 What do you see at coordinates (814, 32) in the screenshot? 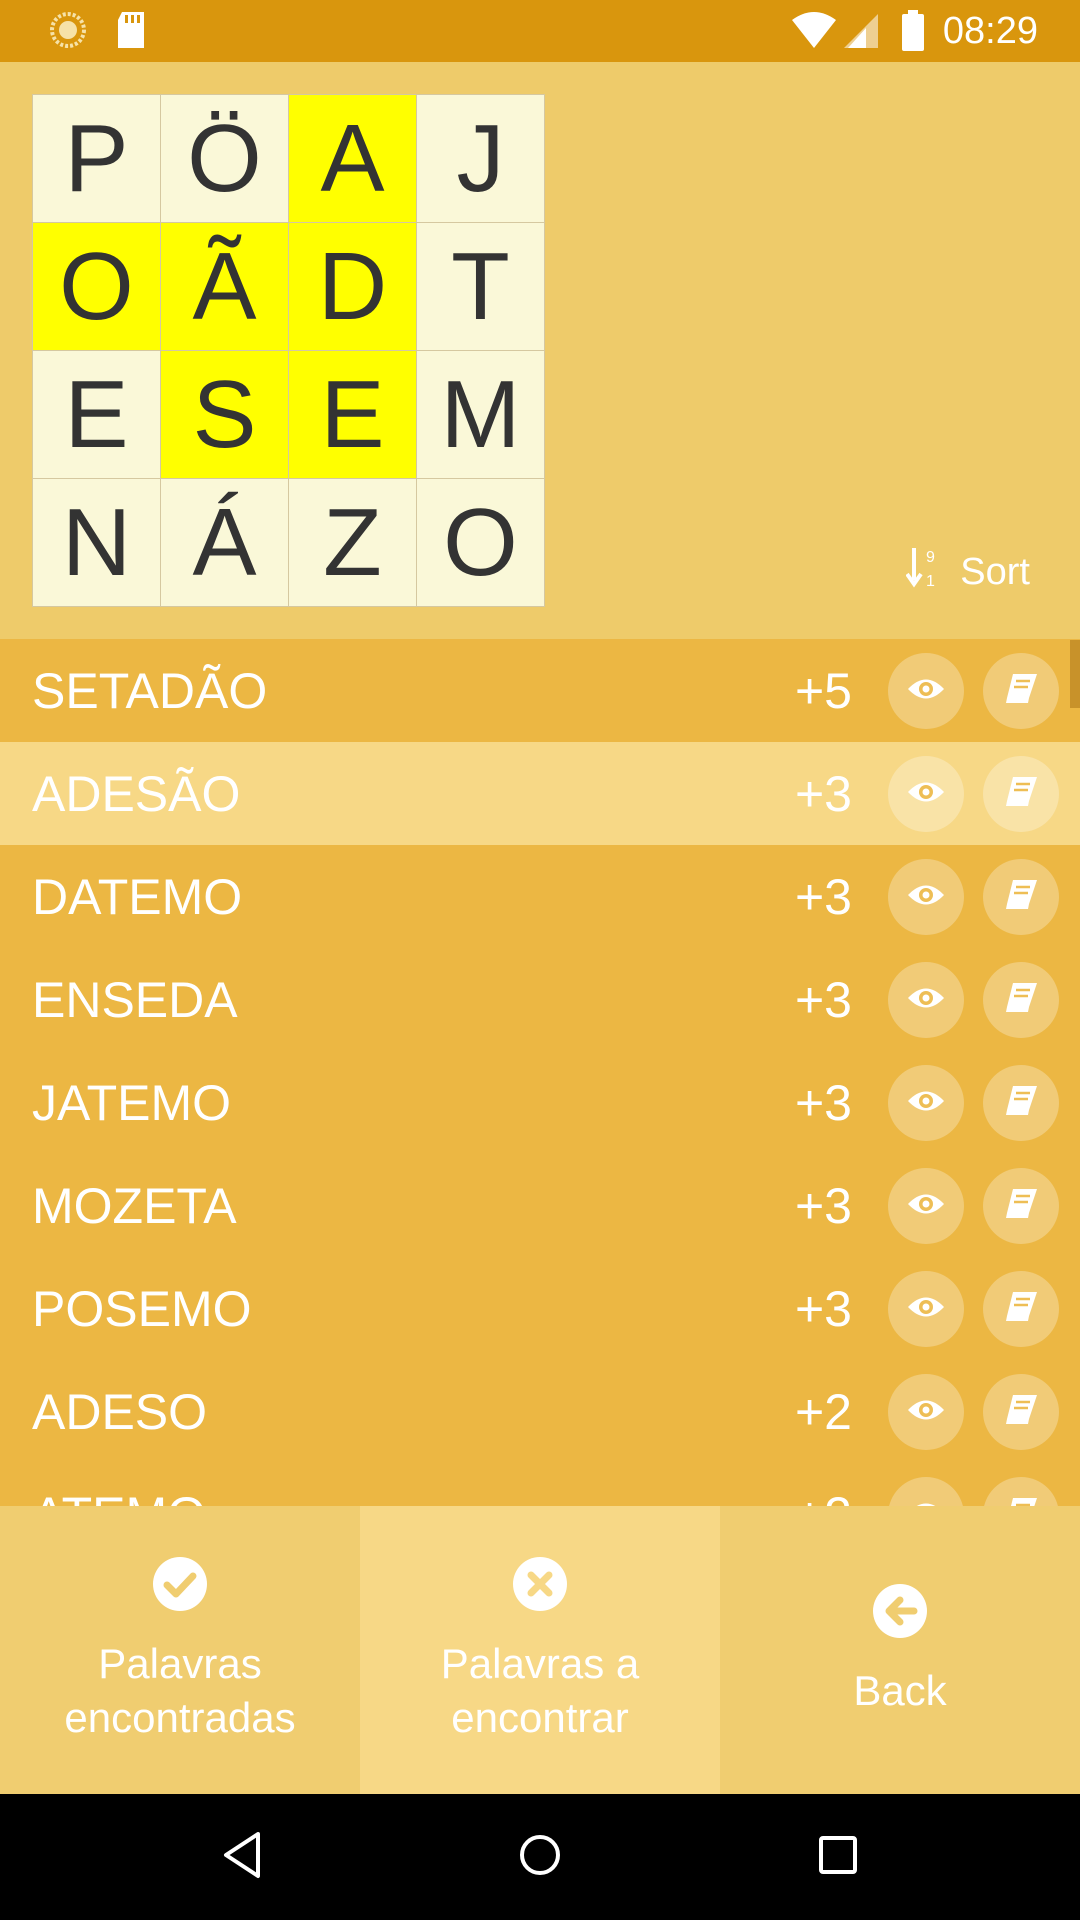
I see `wifi-icon` at bounding box center [814, 32].